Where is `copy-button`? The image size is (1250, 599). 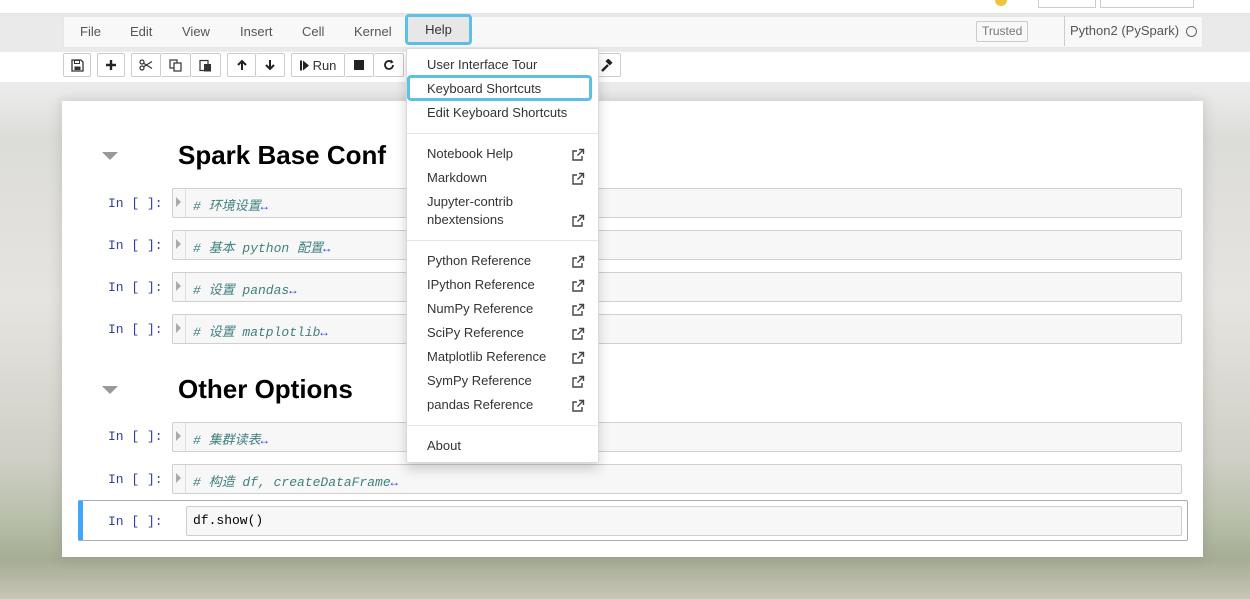
copy-button is located at coordinates (176, 65).